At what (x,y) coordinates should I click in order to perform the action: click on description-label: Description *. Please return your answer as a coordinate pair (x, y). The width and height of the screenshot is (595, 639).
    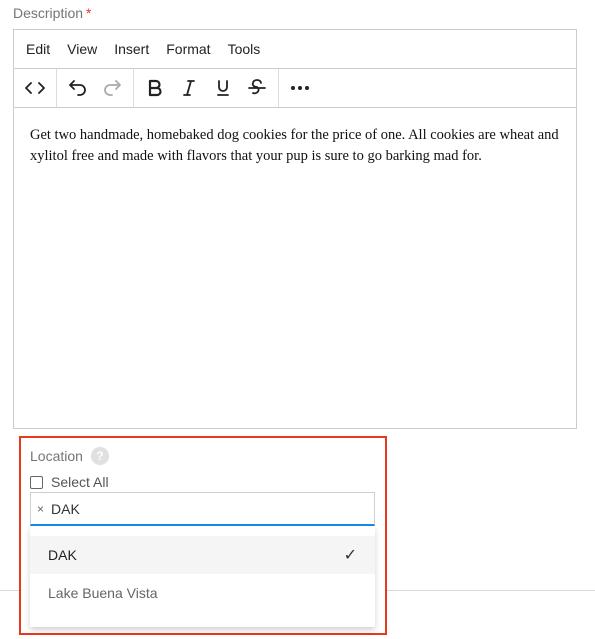
    Looking at the image, I should click on (52, 13).